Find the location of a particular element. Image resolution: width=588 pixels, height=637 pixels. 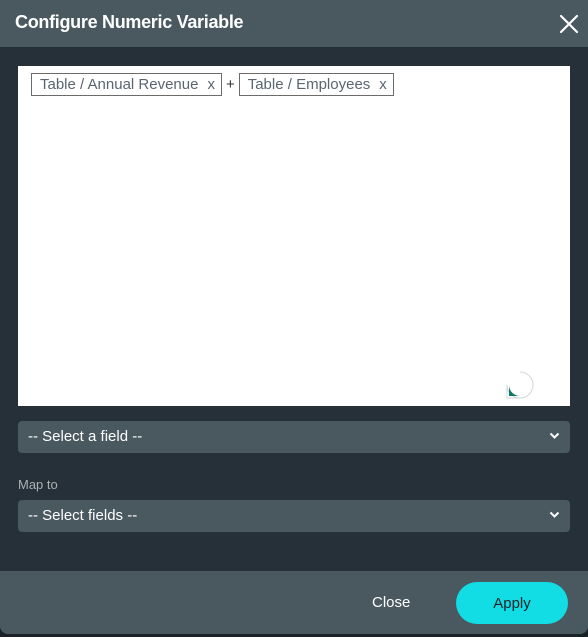

field-select-value: -- Select a field -- is located at coordinates (85, 436).